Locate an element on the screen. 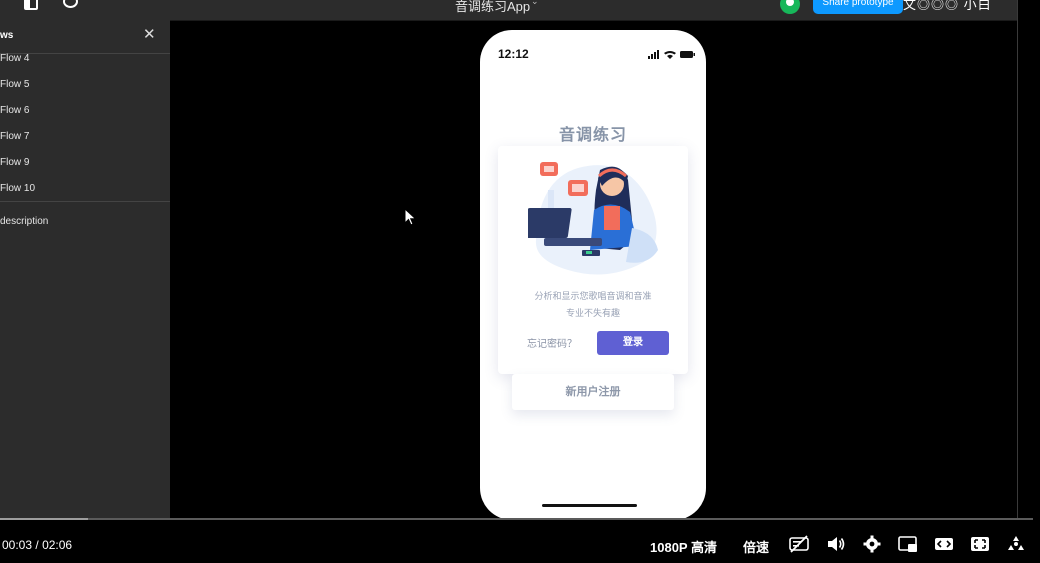 The width and height of the screenshot is (1040, 563). register-button: 新用户注册 is located at coordinates (593, 392).